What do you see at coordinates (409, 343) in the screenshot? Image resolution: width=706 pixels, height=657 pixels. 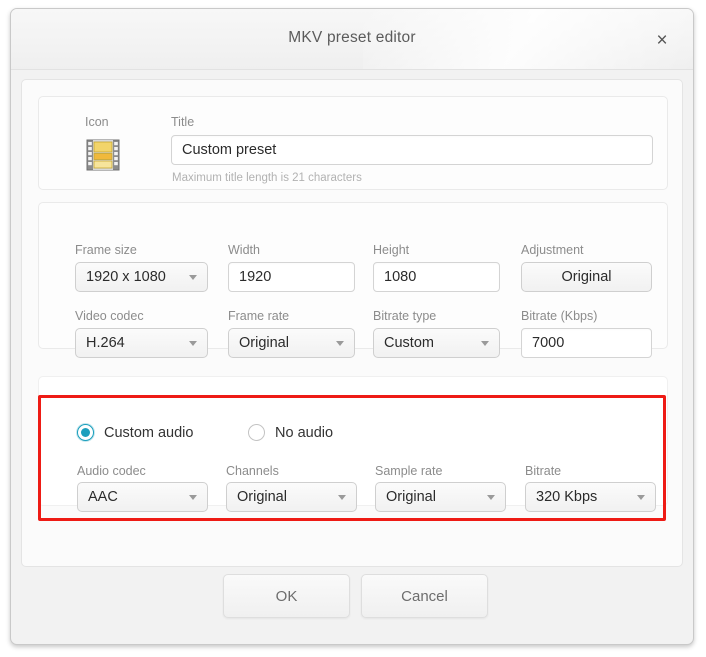 I see `bitrate-type-value: Custom` at bounding box center [409, 343].